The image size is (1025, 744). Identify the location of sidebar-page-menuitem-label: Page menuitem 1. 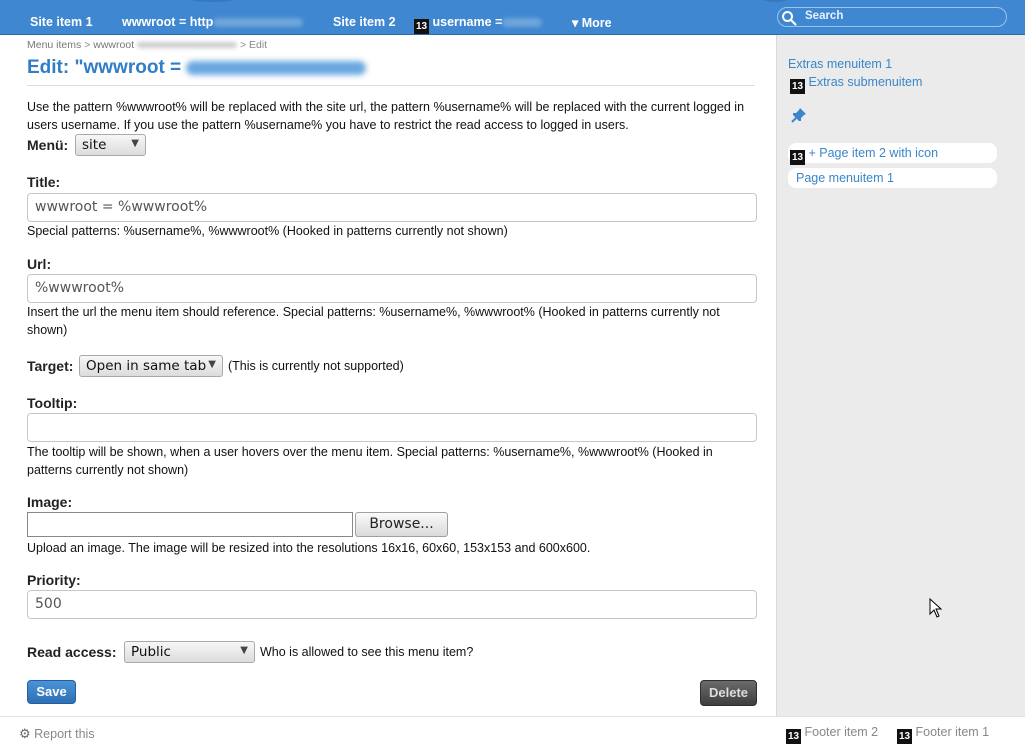
(845, 178).